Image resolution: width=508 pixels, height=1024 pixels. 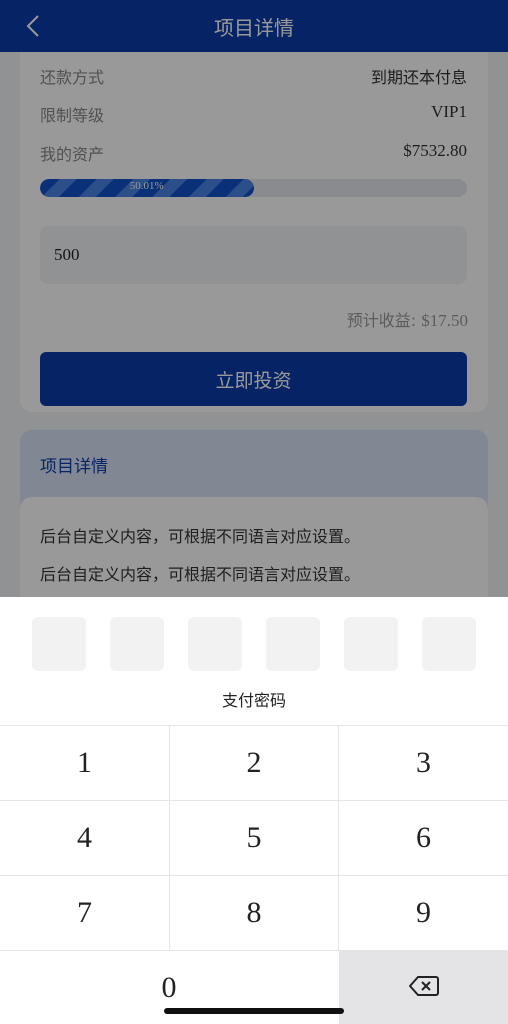 What do you see at coordinates (253, 700) in the screenshot?
I see `payment-password-title: 支付密码` at bounding box center [253, 700].